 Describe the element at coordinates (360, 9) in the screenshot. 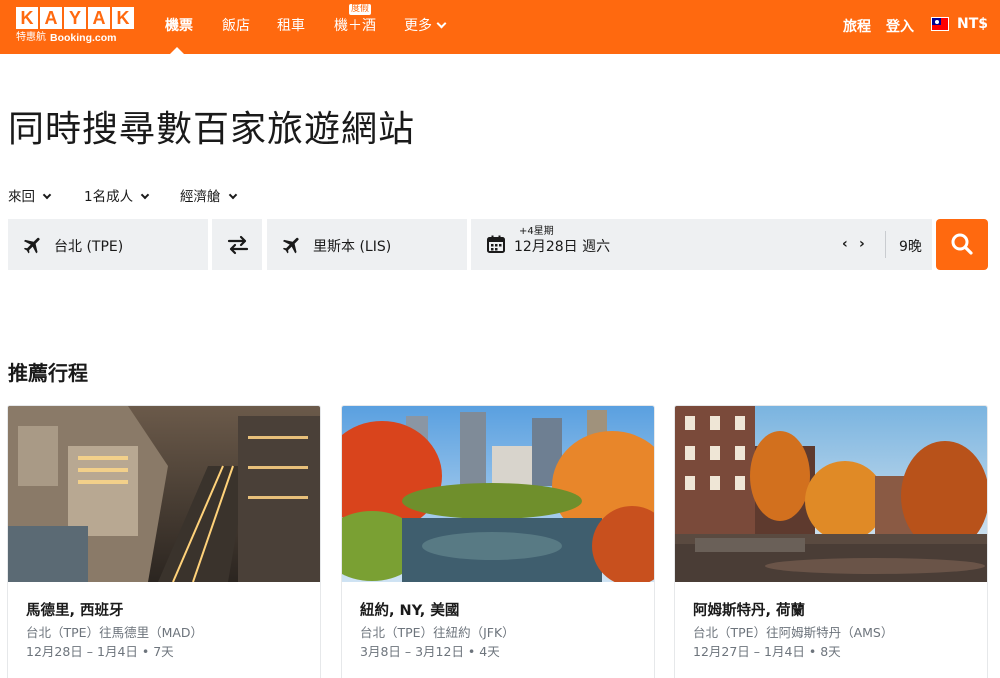

I see `packages-badge: 度假` at that location.